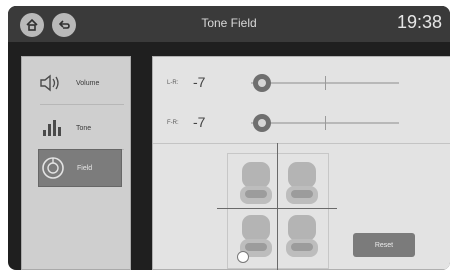 The height and width of the screenshot is (275, 458). Describe the element at coordinates (325, 83) in the screenshot. I see `lr-slider-center-mark` at that location.